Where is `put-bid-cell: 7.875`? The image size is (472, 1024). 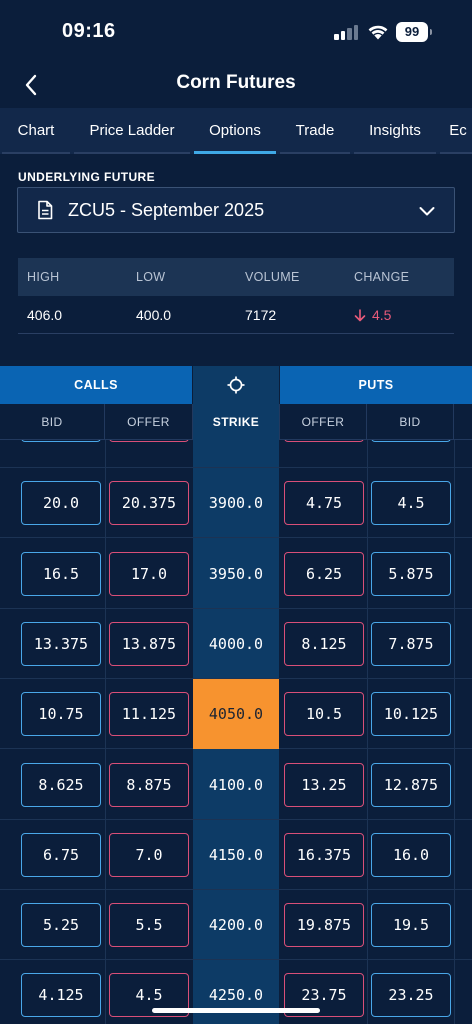
put-bid-cell: 7.875 is located at coordinates (411, 643).